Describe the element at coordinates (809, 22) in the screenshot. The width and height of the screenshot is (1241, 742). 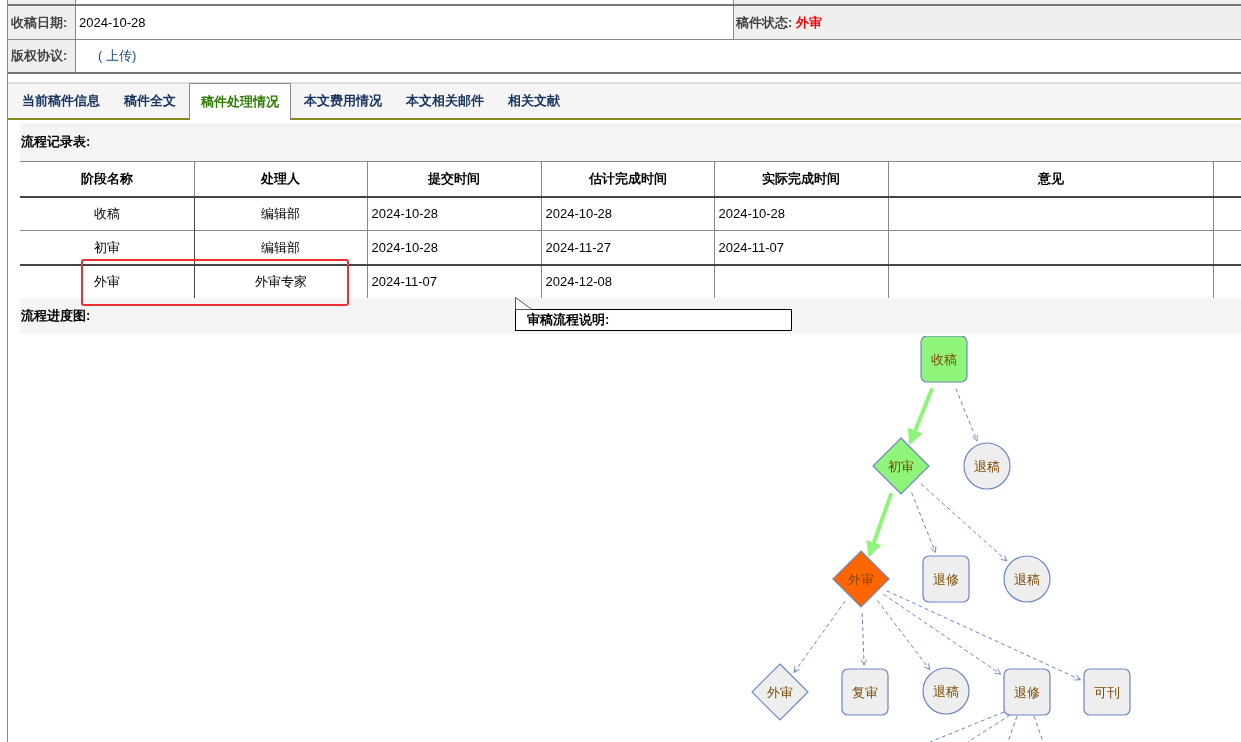
I see `status-value: 外审` at that location.